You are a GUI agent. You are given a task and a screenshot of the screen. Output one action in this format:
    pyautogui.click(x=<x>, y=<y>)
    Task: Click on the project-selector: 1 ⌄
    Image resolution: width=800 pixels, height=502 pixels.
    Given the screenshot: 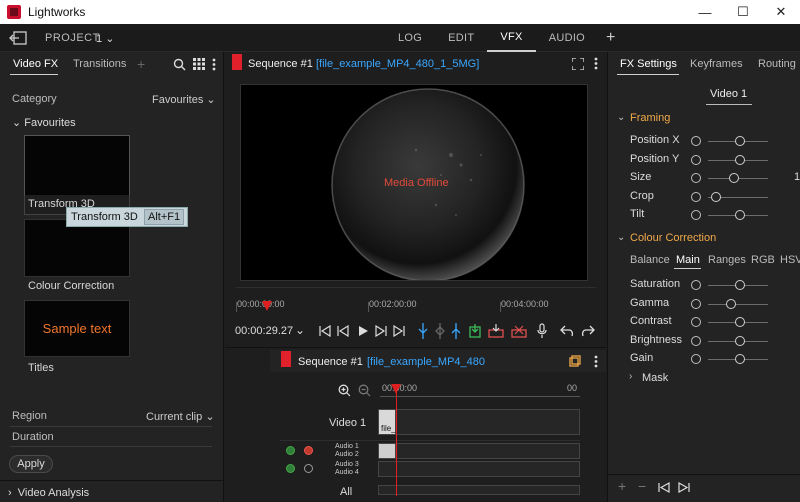 What is the action you would take?
    pyautogui.click(x=105, y=38)
    